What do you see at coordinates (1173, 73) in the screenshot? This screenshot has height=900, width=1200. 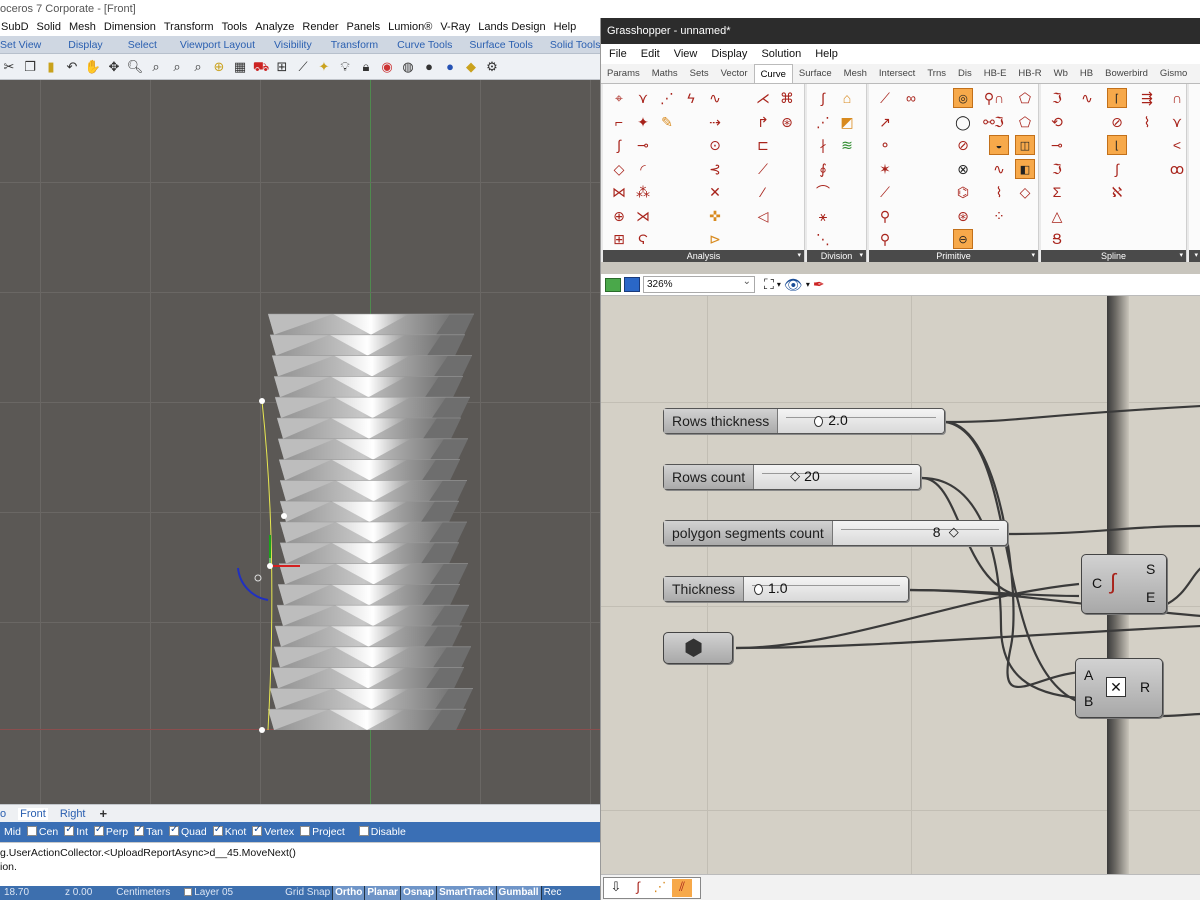 I see `gh-tab-gismo: Gismo` at bounding box center [1173, 73].